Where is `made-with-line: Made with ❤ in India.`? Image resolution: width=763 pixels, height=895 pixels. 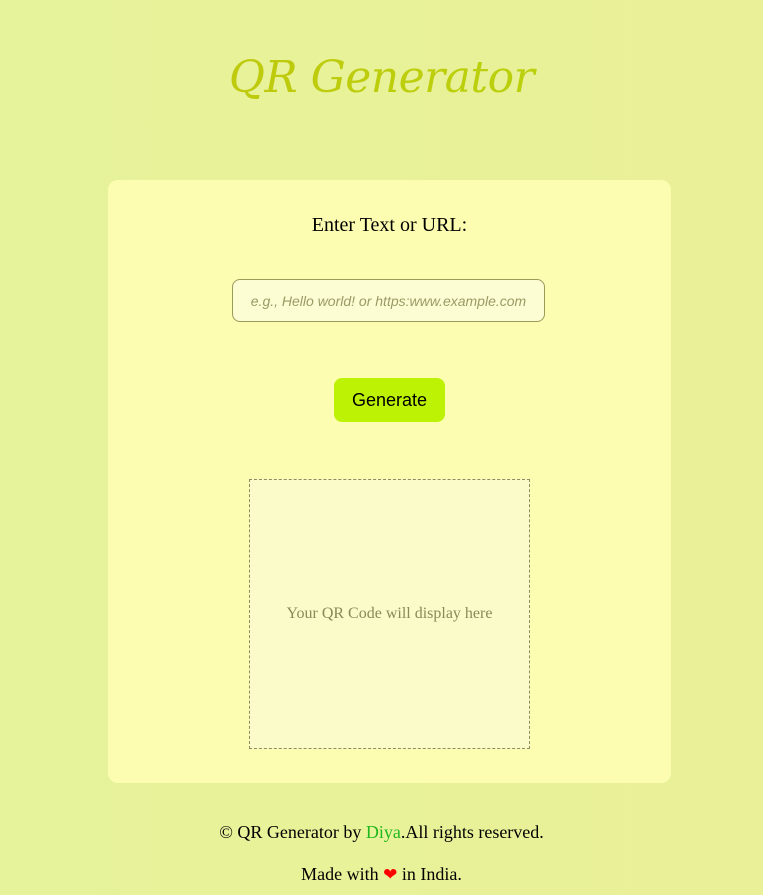
made-with-line: Made with ❤ in India. is located at coordinates (381, 874).